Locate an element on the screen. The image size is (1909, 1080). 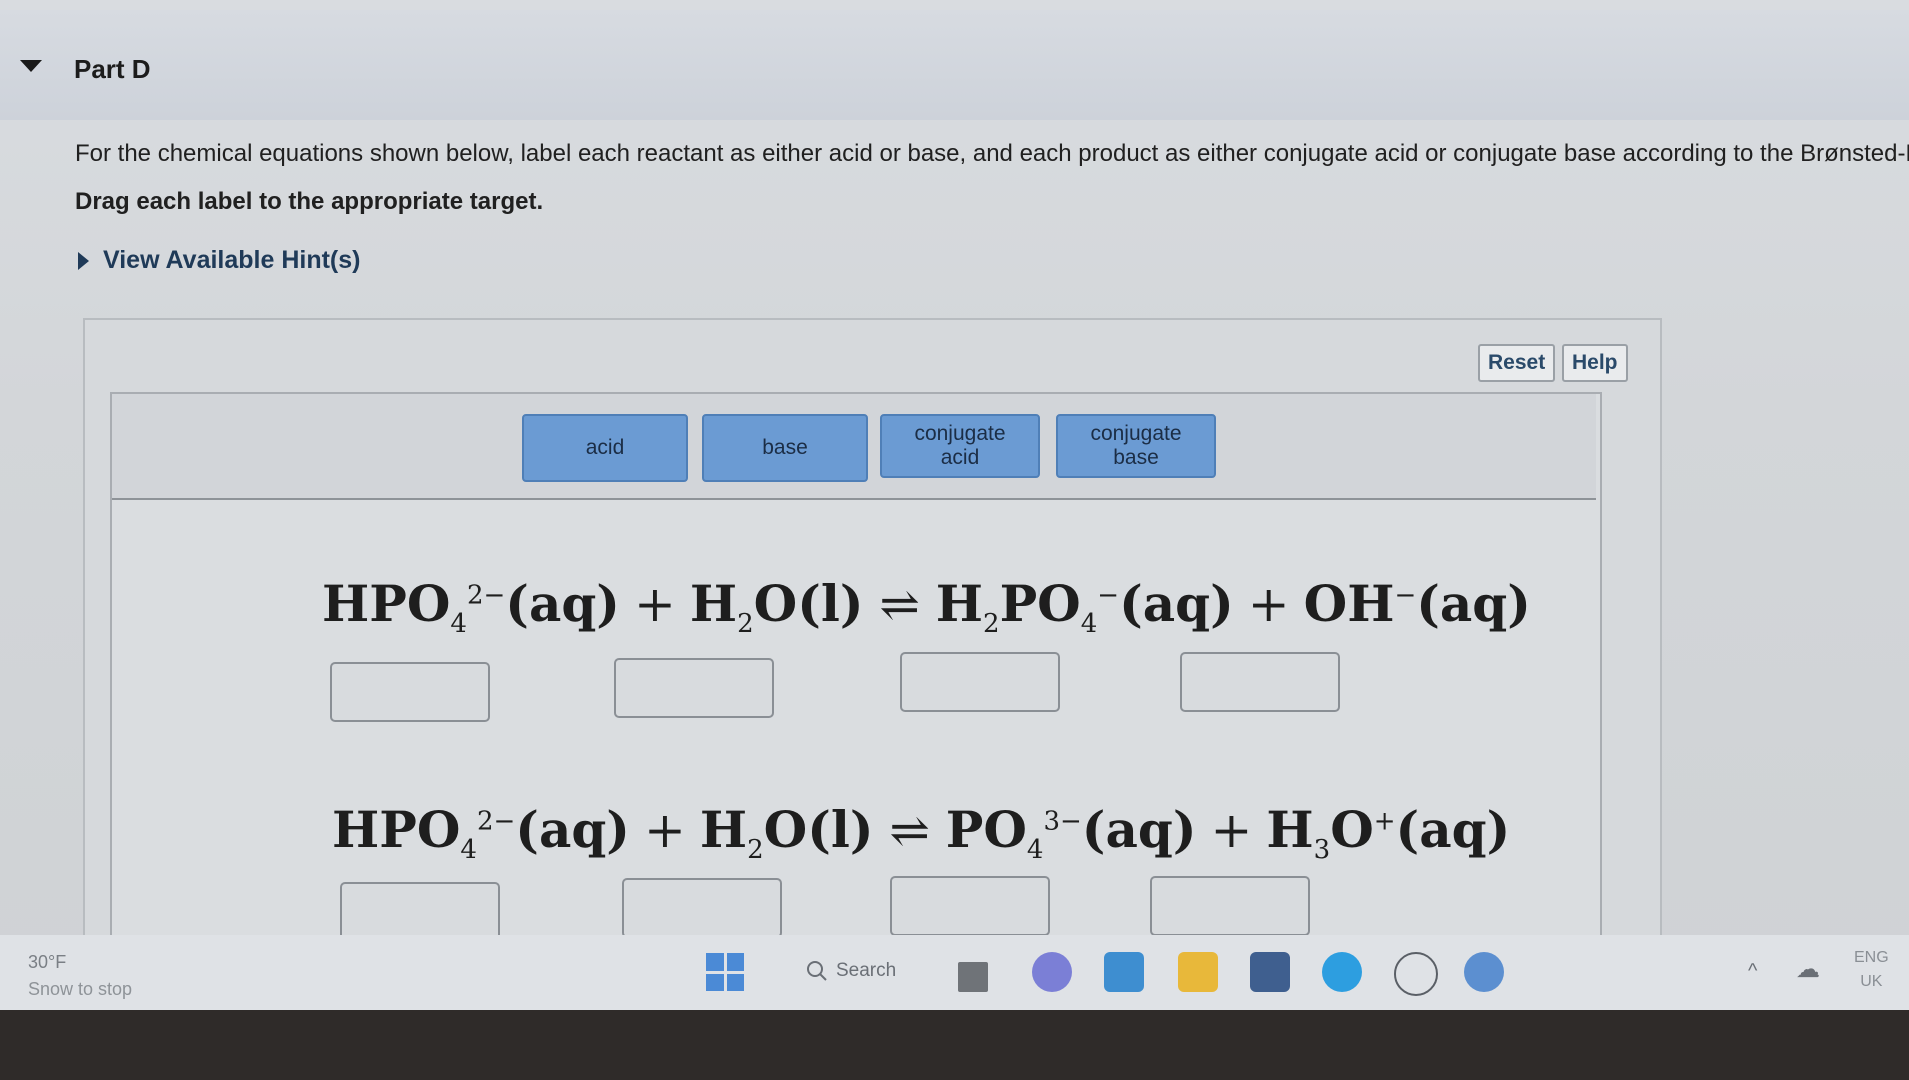
eq1-plus2: + is located at coordinates (1268, 604).